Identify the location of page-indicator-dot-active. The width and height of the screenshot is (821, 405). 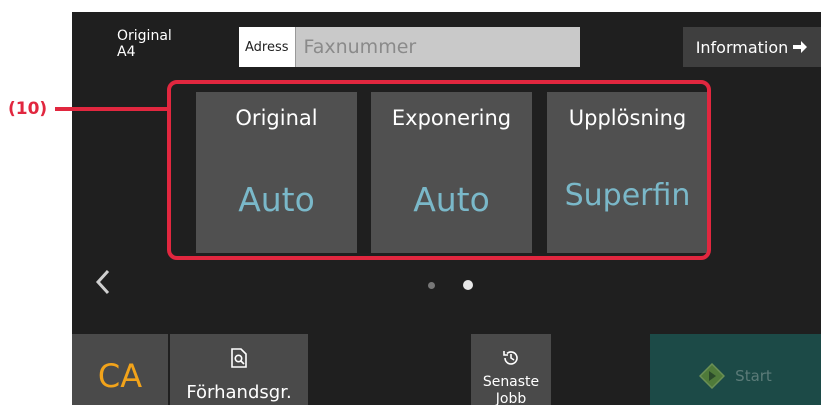
(468, 285).